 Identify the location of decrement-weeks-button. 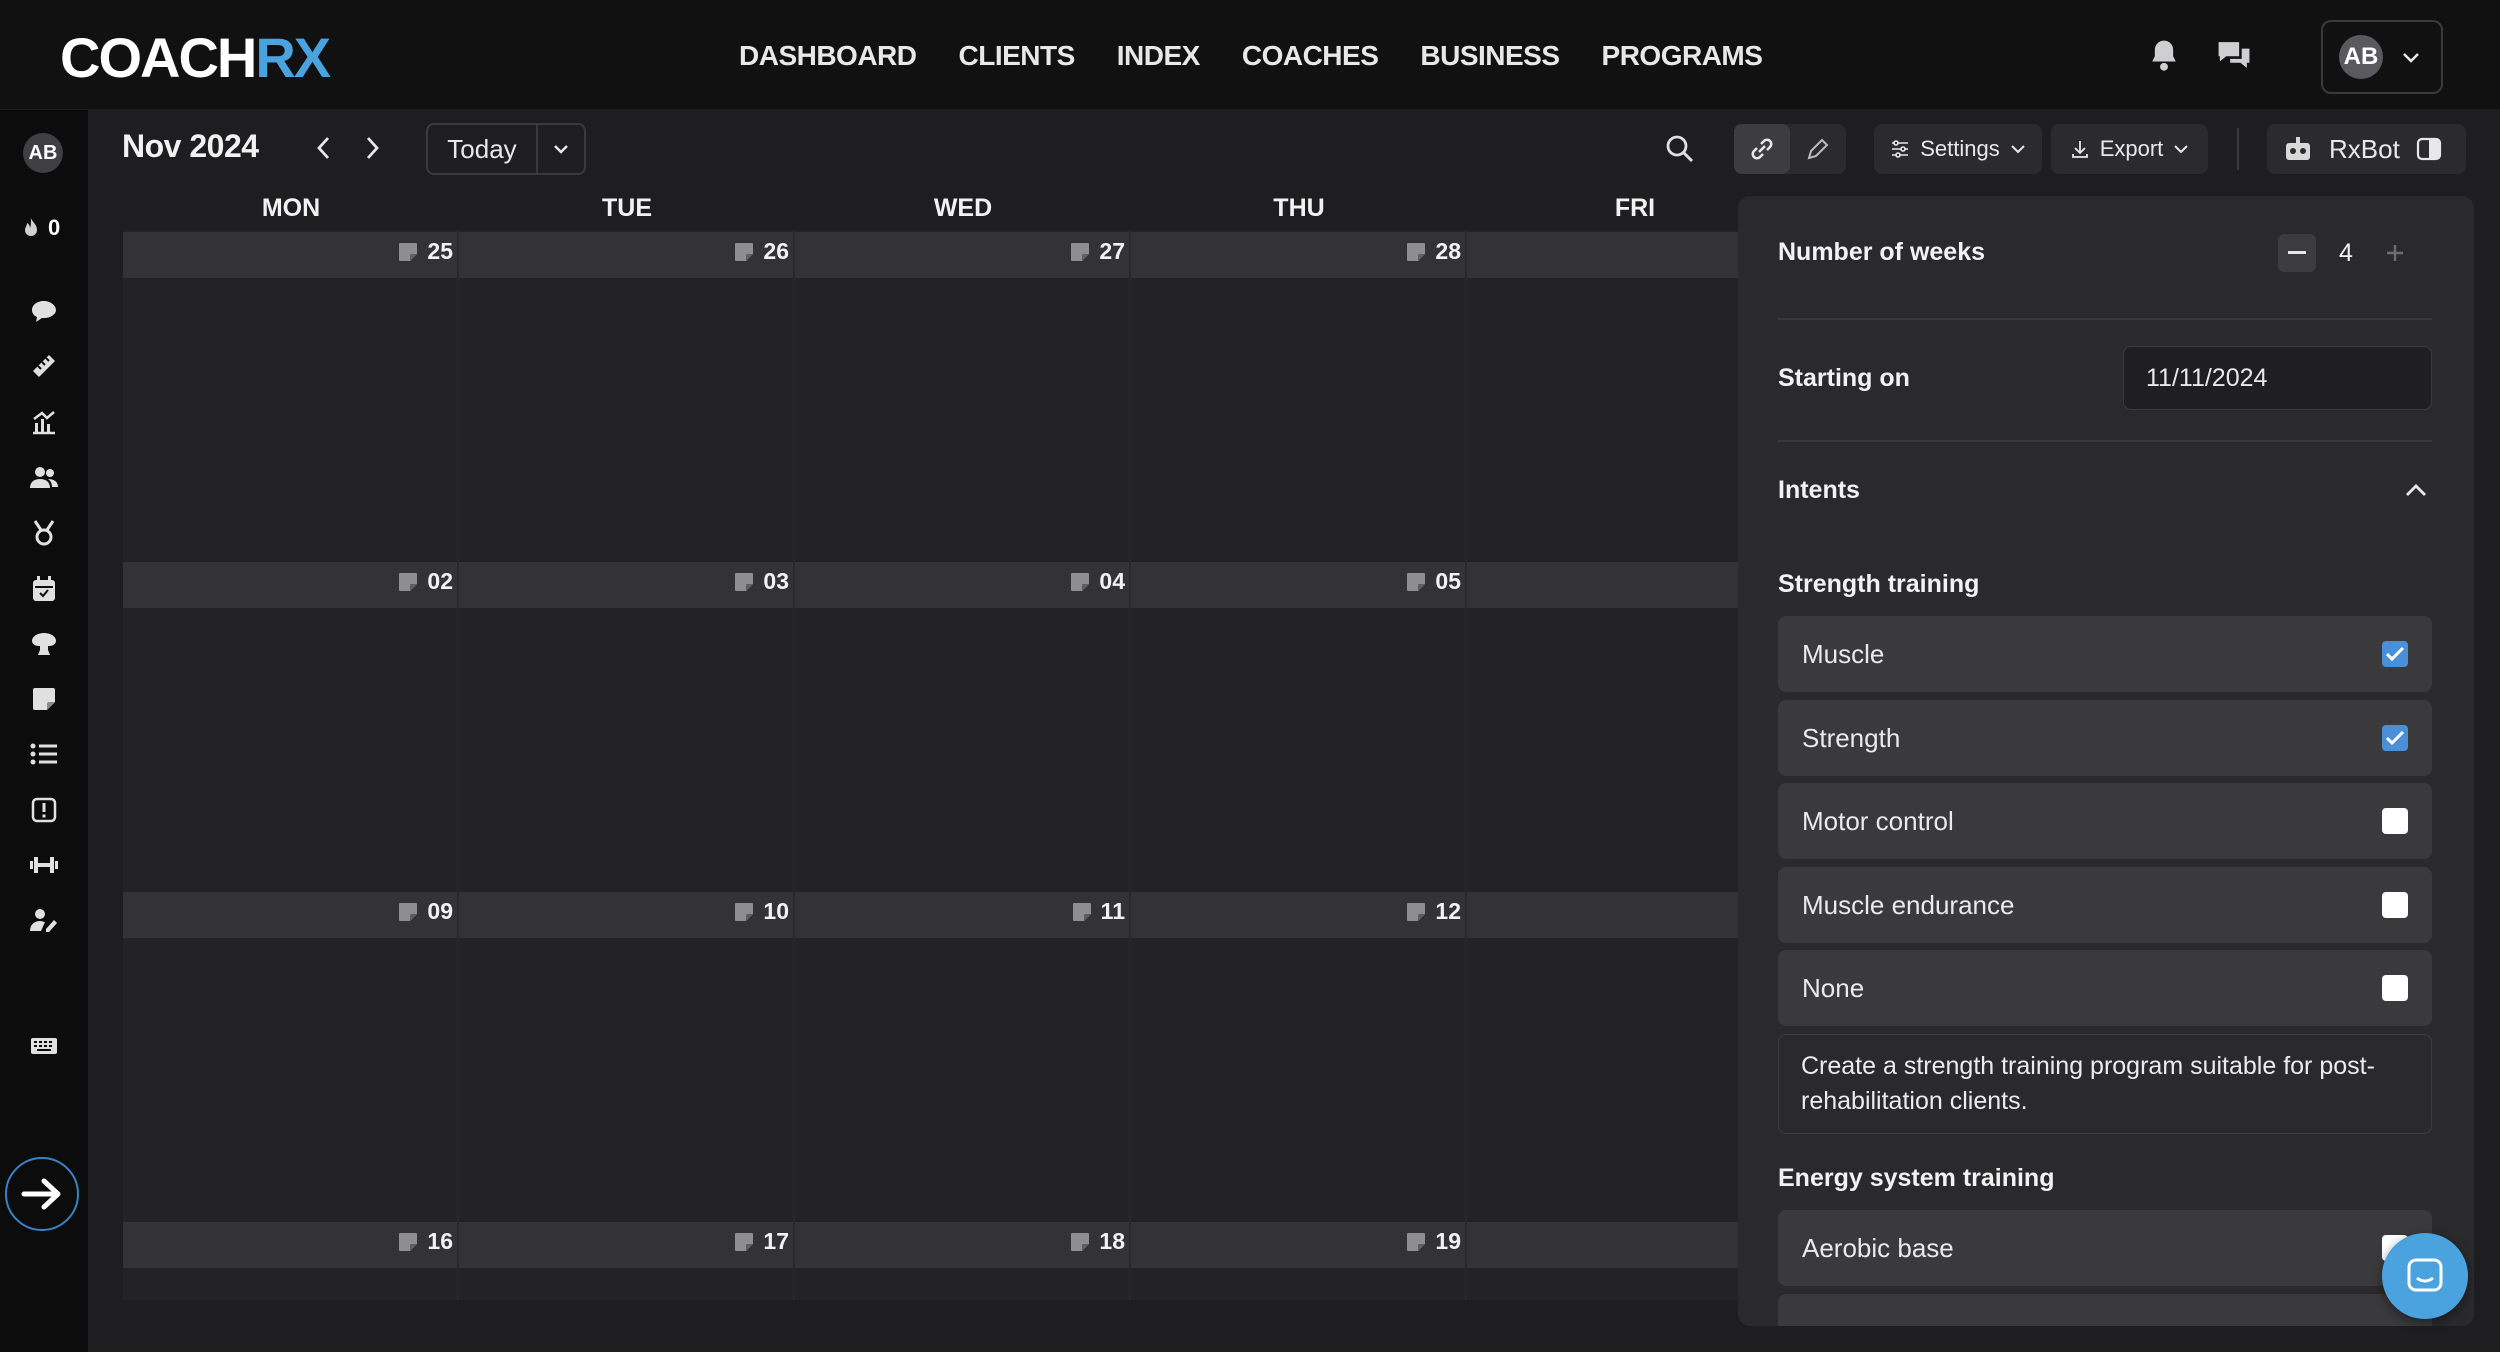
(2297, 253).